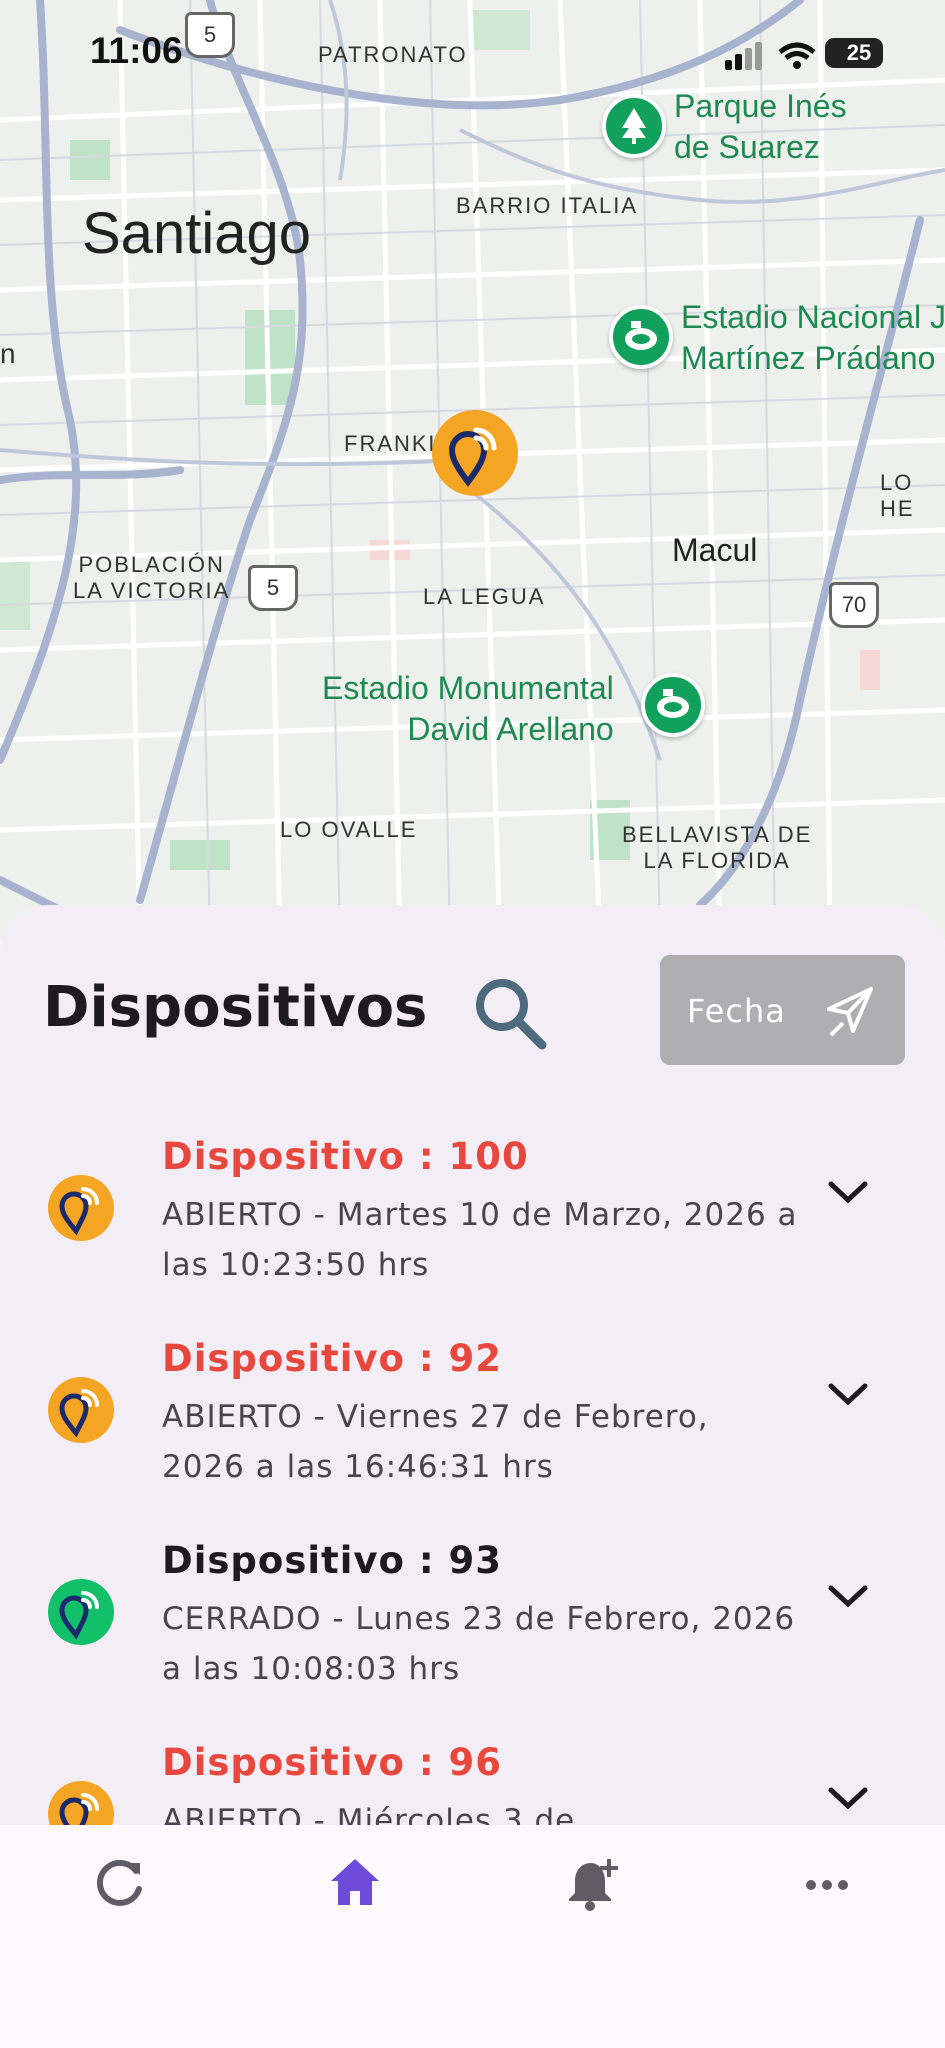  I want to click on map-label-bellavista-1: BELLAVISTA DE, so click(717, 834).